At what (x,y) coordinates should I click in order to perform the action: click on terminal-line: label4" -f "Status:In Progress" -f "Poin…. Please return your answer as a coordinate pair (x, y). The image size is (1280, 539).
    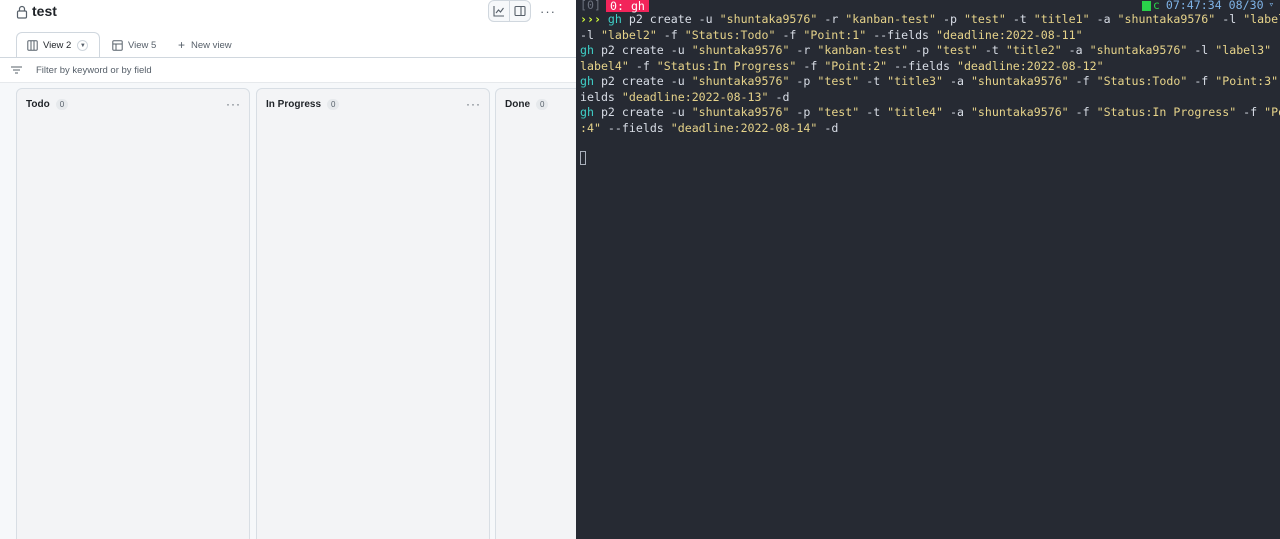
    Looking at the image, I should click on (930, 67).